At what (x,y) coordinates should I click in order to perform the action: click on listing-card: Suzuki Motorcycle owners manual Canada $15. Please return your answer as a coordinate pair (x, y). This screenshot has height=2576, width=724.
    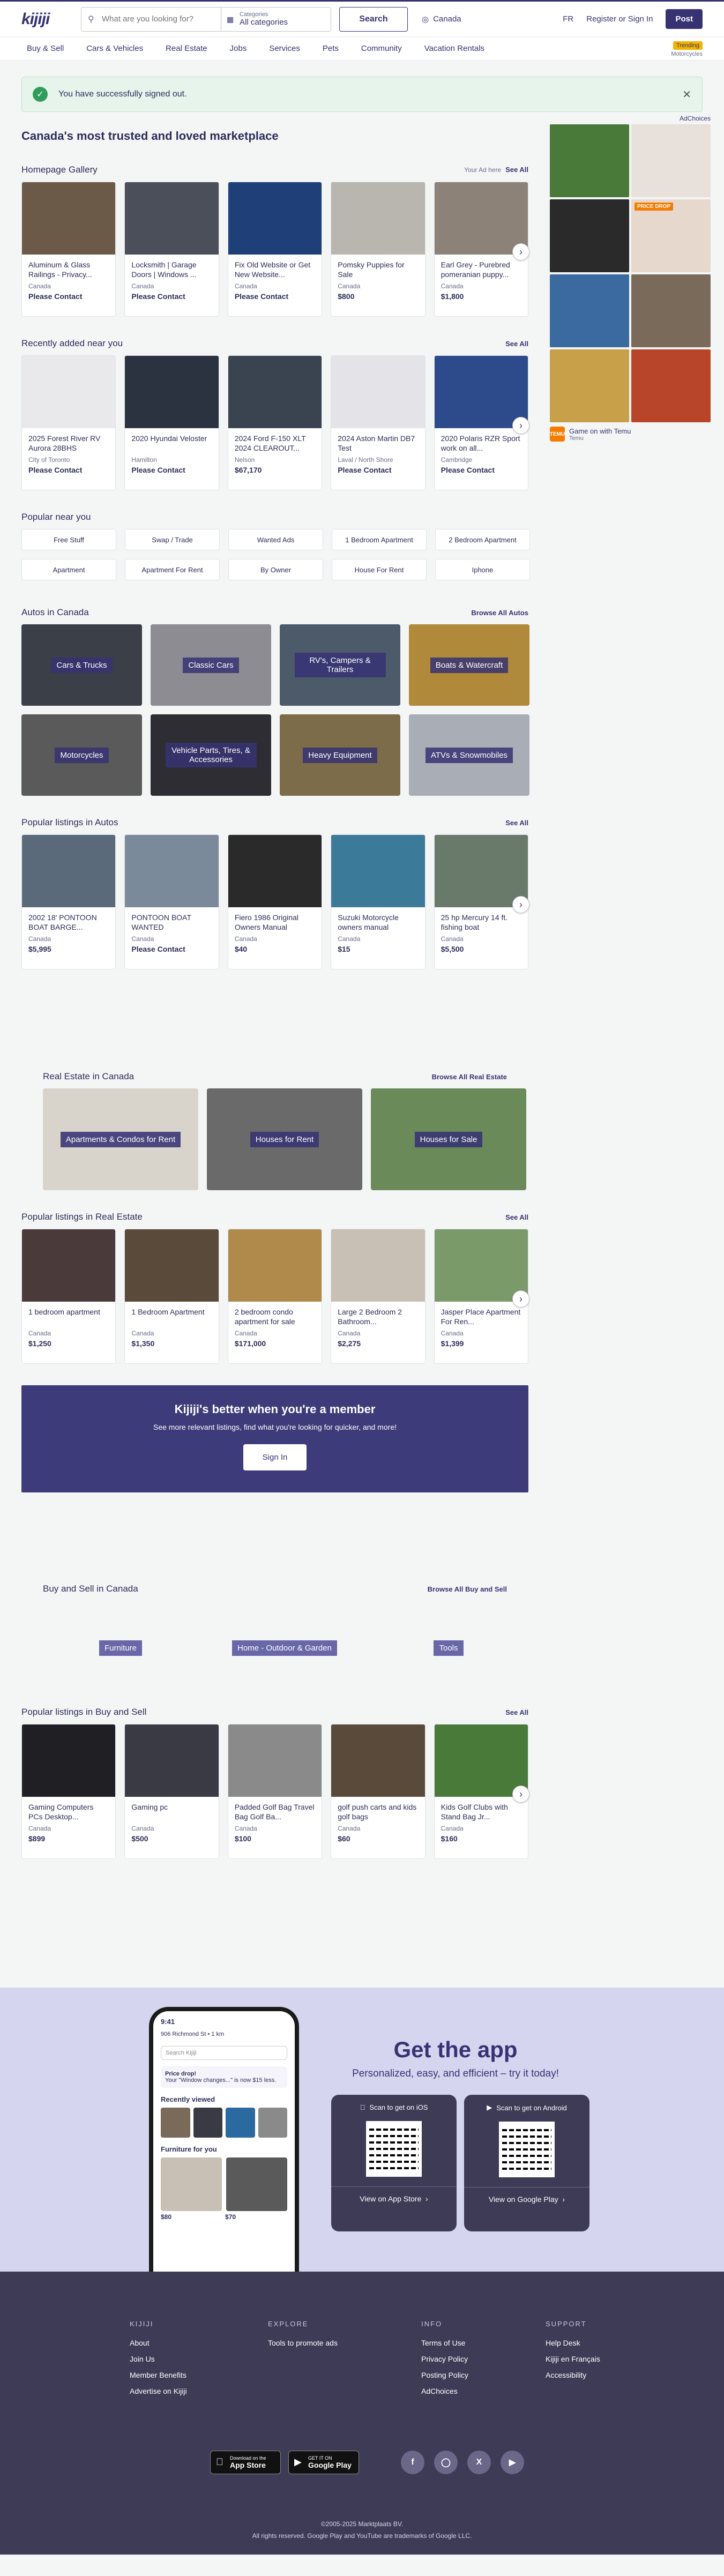
    Looking at the image, I should click on (378, 901).